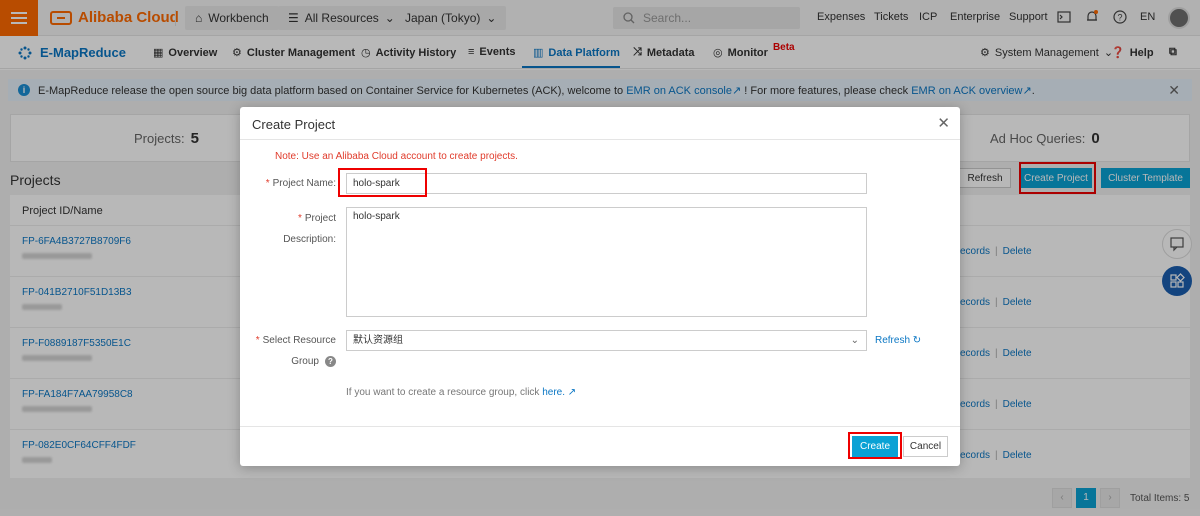 The width and height of the screenshot is (1200, 516). What do you see at coordinates (854, 340) in the screenshot?
I see `chevron-down-icon: ⌄` at bounding box center [854, 340].